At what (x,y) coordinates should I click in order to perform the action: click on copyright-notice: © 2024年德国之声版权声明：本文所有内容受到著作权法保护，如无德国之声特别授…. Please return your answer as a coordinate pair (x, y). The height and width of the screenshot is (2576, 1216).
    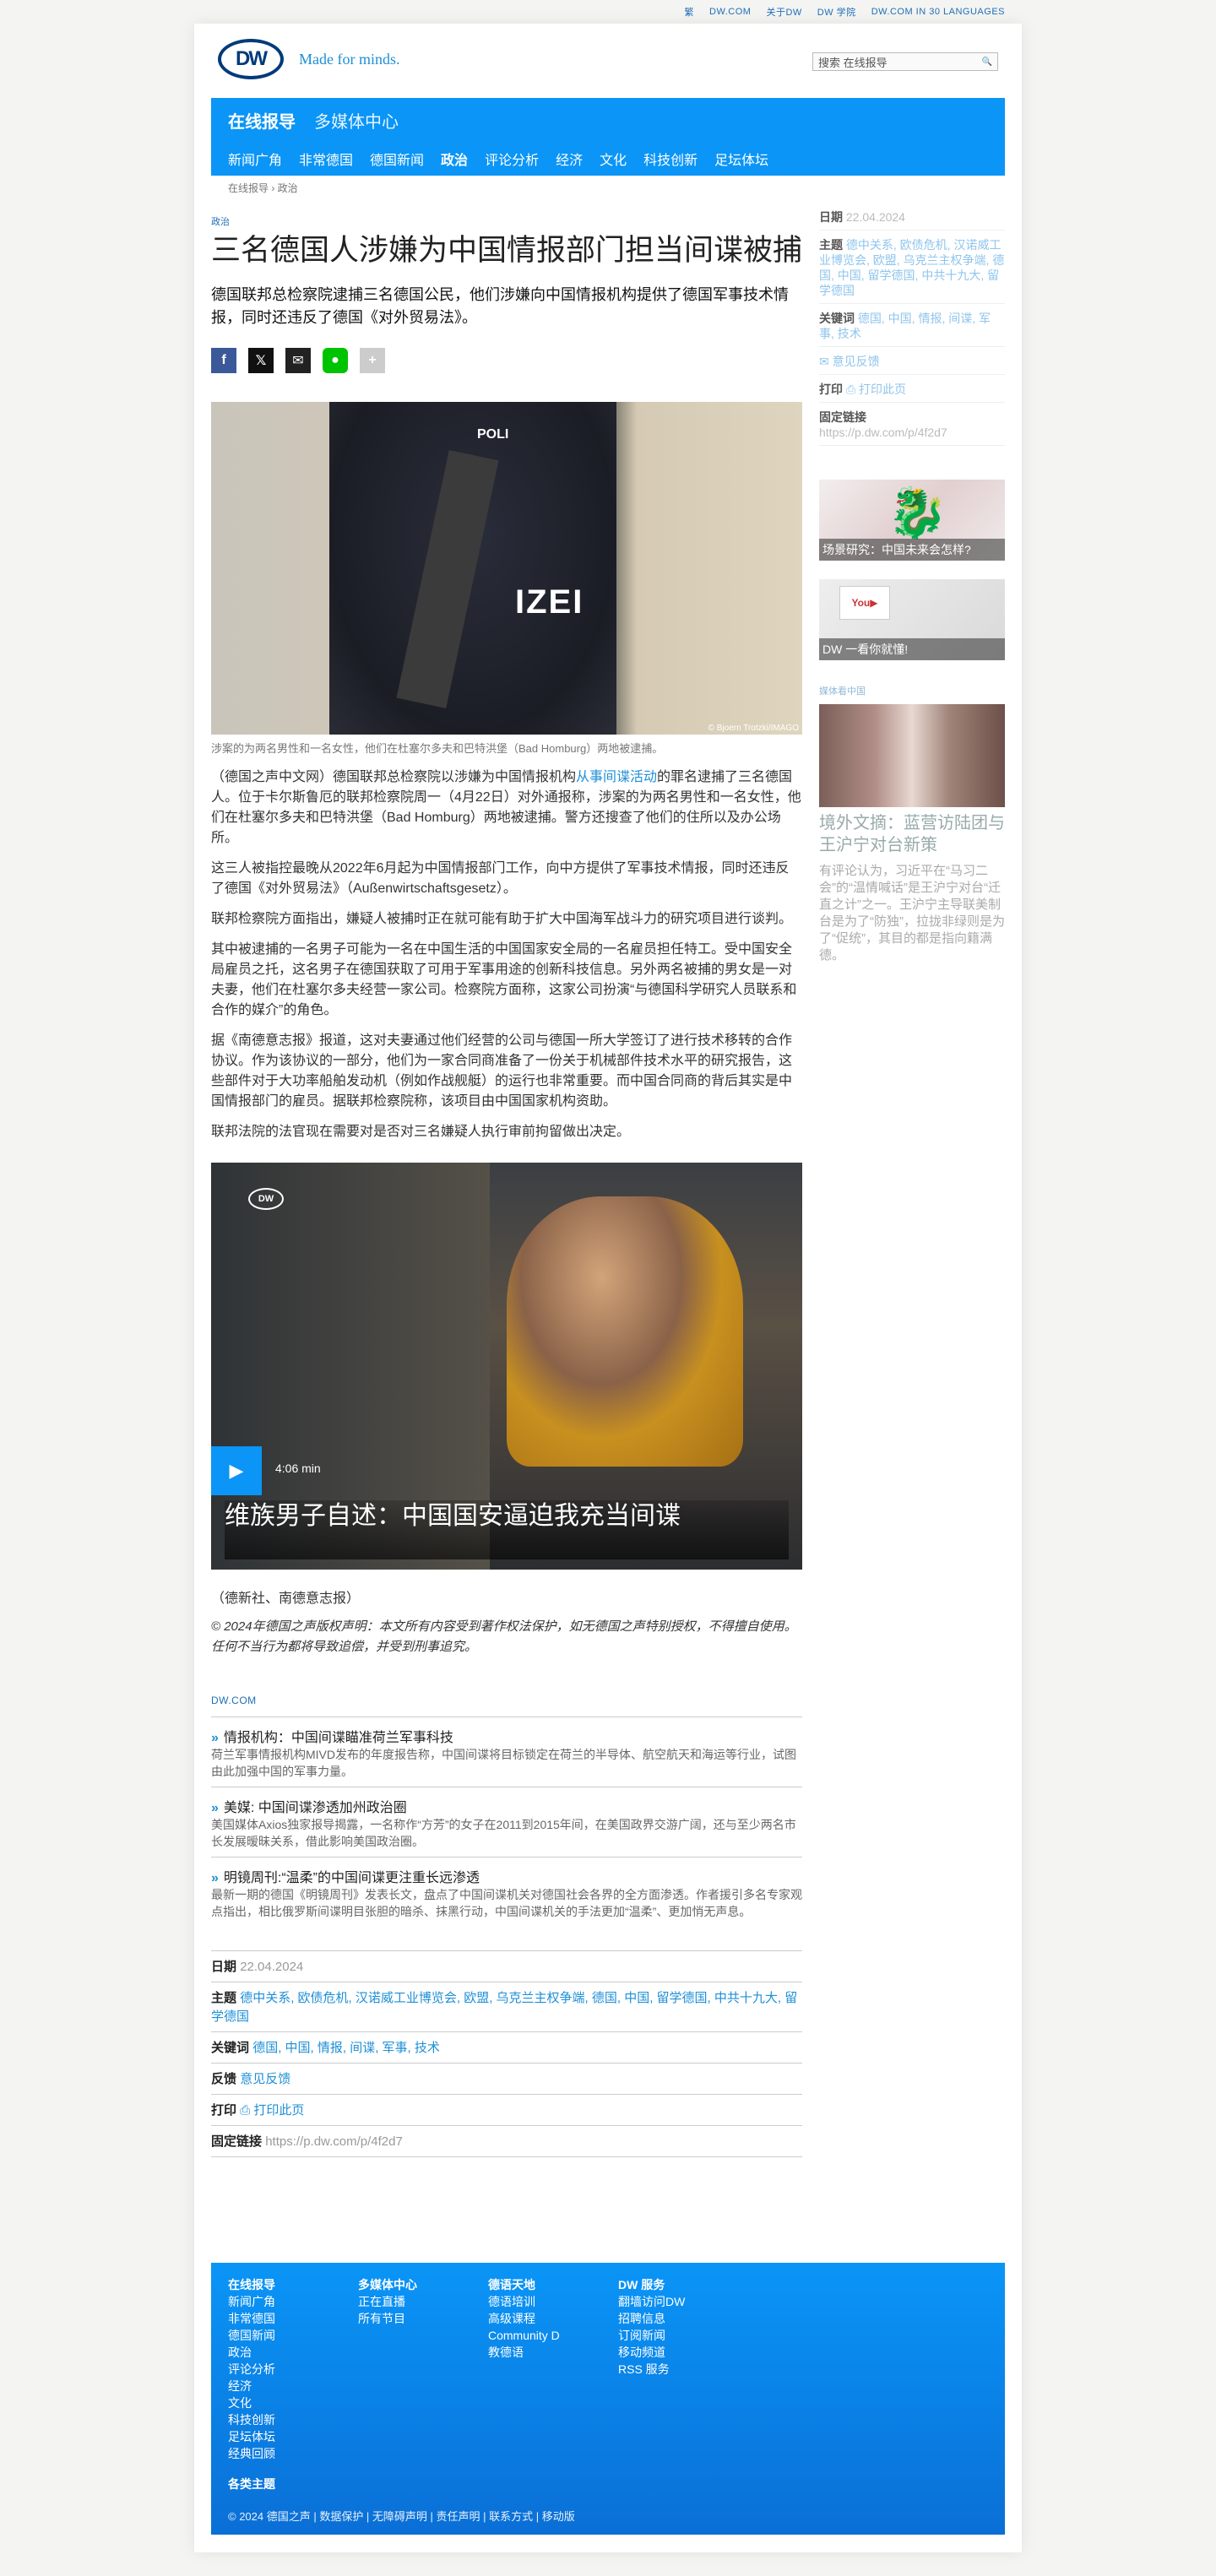
    Looking at the image, I should click on (504, 1636).